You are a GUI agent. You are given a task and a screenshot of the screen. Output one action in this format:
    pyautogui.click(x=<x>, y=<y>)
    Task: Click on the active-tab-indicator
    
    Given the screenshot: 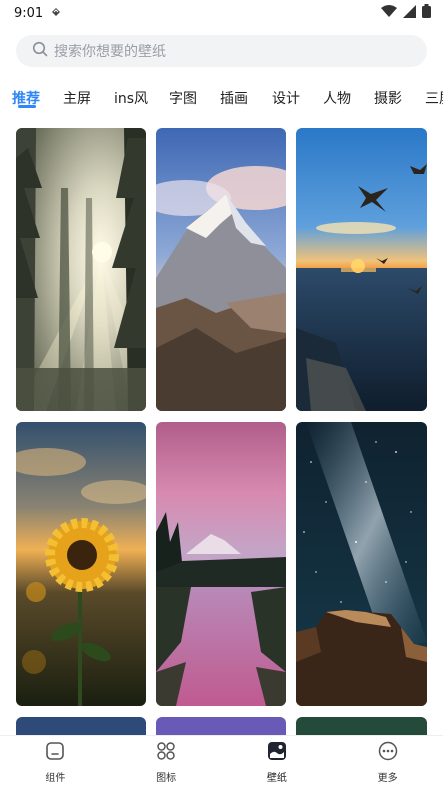 What is the action you would take?
    pyautogui.click(x=27, y=106)
    